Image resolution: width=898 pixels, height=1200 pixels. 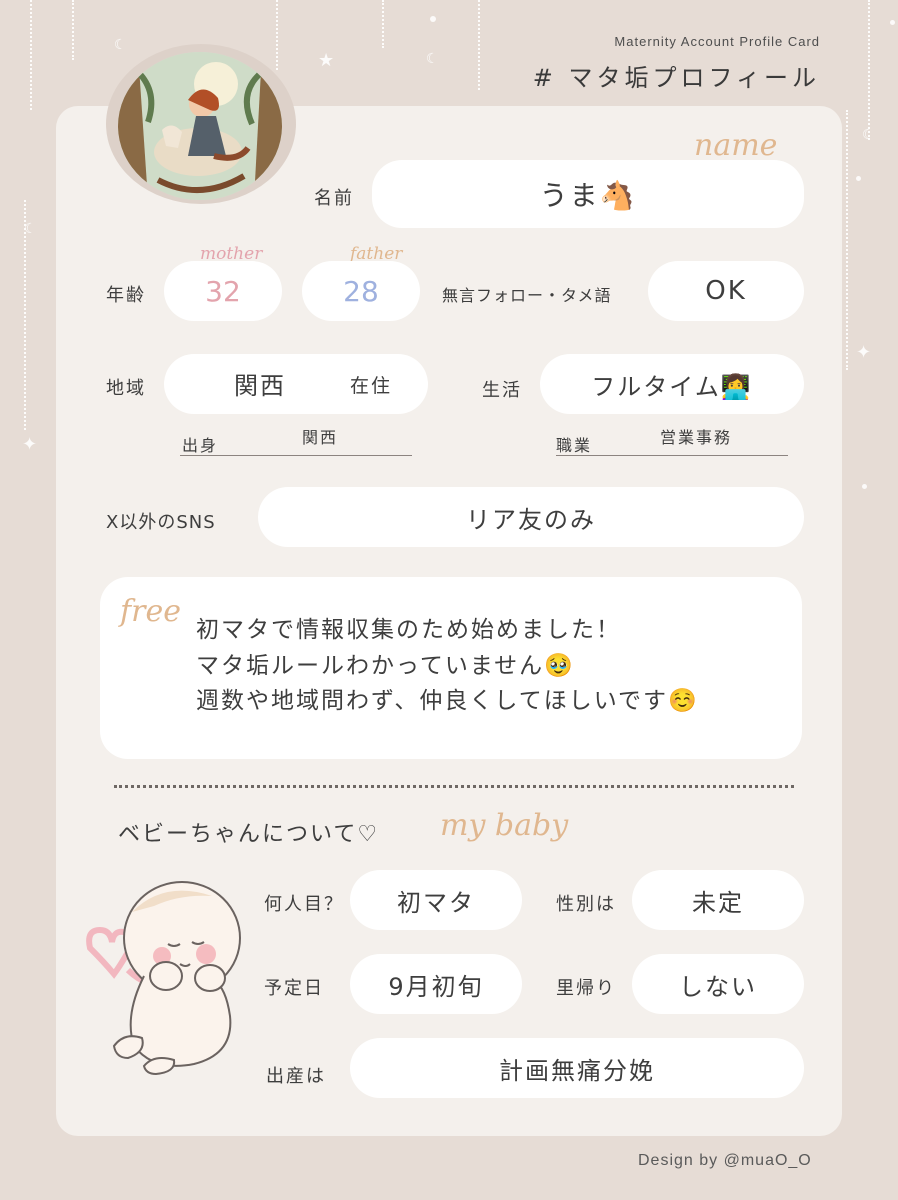 I want to click on job-underline, so click(x=672, y=455).